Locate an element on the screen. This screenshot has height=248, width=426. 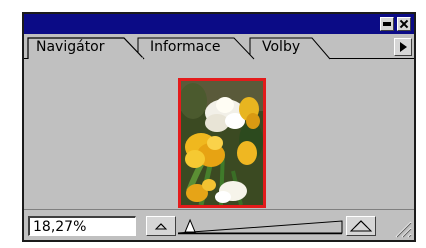
zoom-out-button is located at coordinates (161, 226).